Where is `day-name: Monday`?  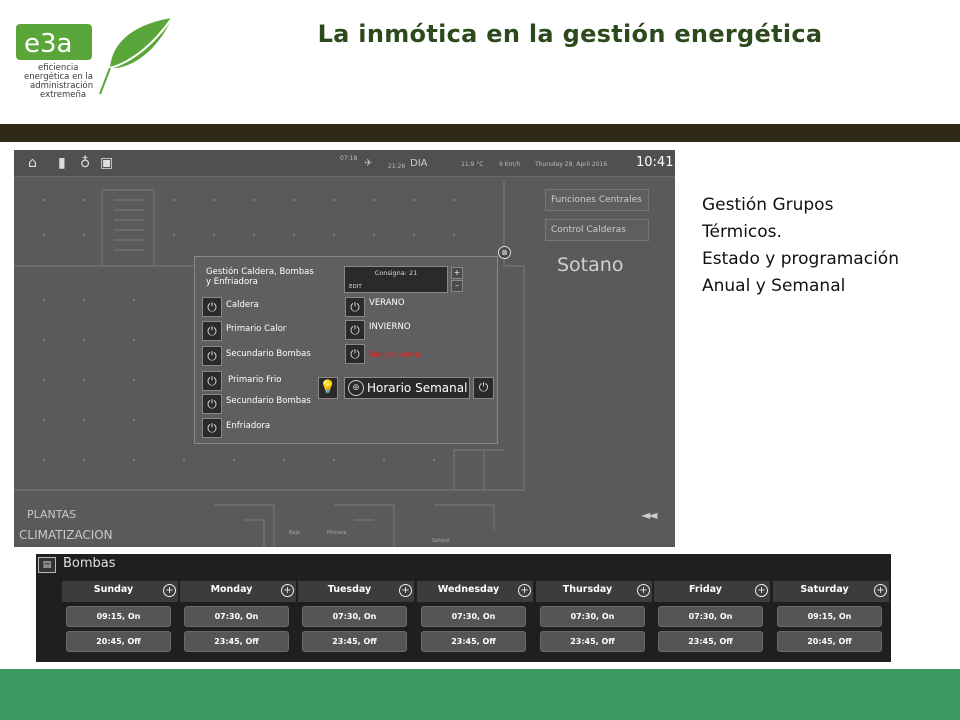 day-name: Monday is located at coordinates (231, 589).